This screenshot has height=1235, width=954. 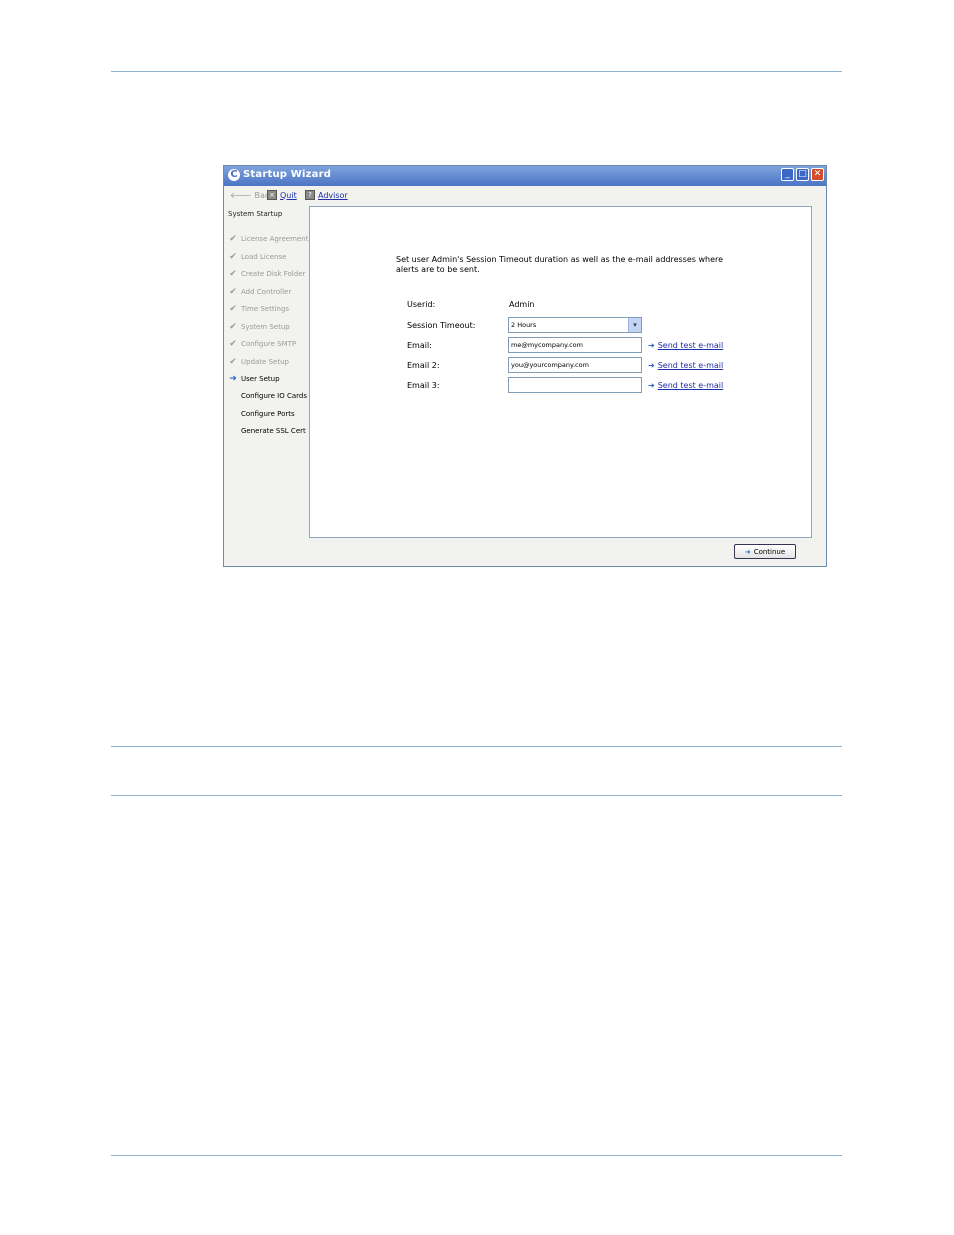 What do you see at coordinates (560, 552) in the screenshot?
I see `footer-bar: ➜ Continue` at bounding box center [560, 552].